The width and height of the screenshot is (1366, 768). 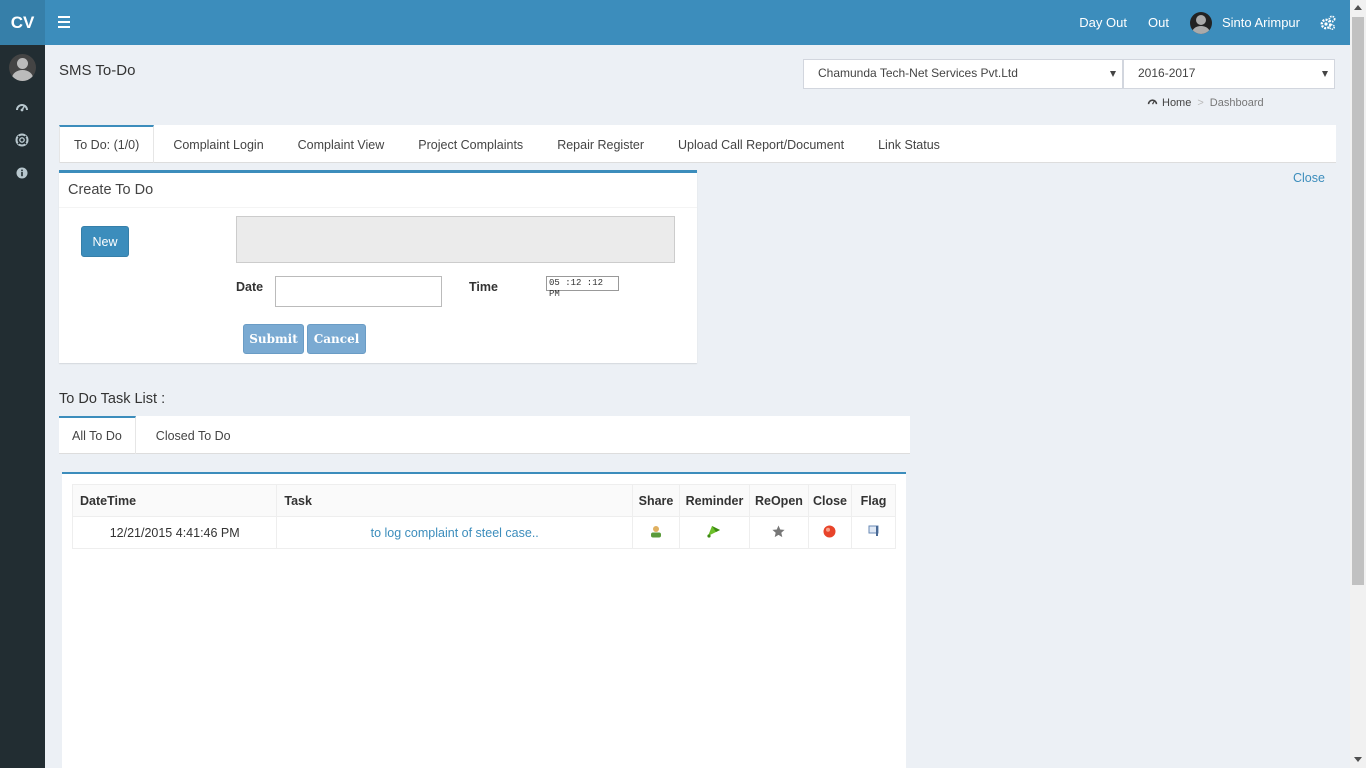 What do you see at coordinates (174, 500) in the screenshot?
I see `column-header-datetime: DateTime` at bounding box center [174, 500].